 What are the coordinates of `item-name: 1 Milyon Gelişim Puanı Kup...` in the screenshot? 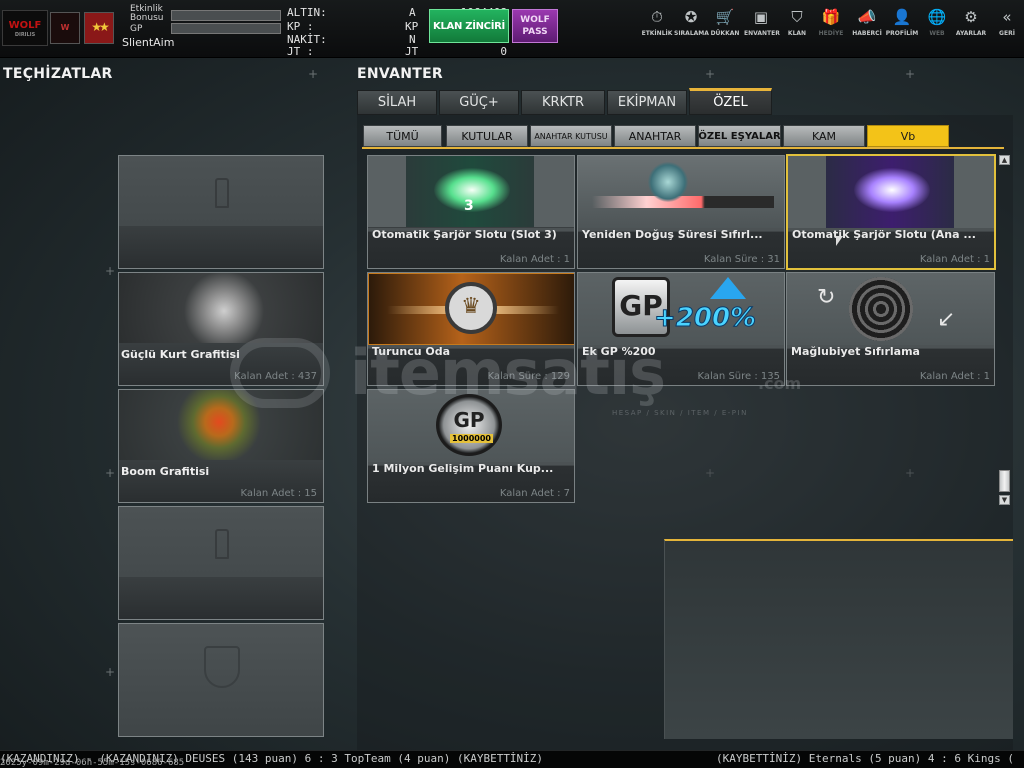 It's located at (463, 468).